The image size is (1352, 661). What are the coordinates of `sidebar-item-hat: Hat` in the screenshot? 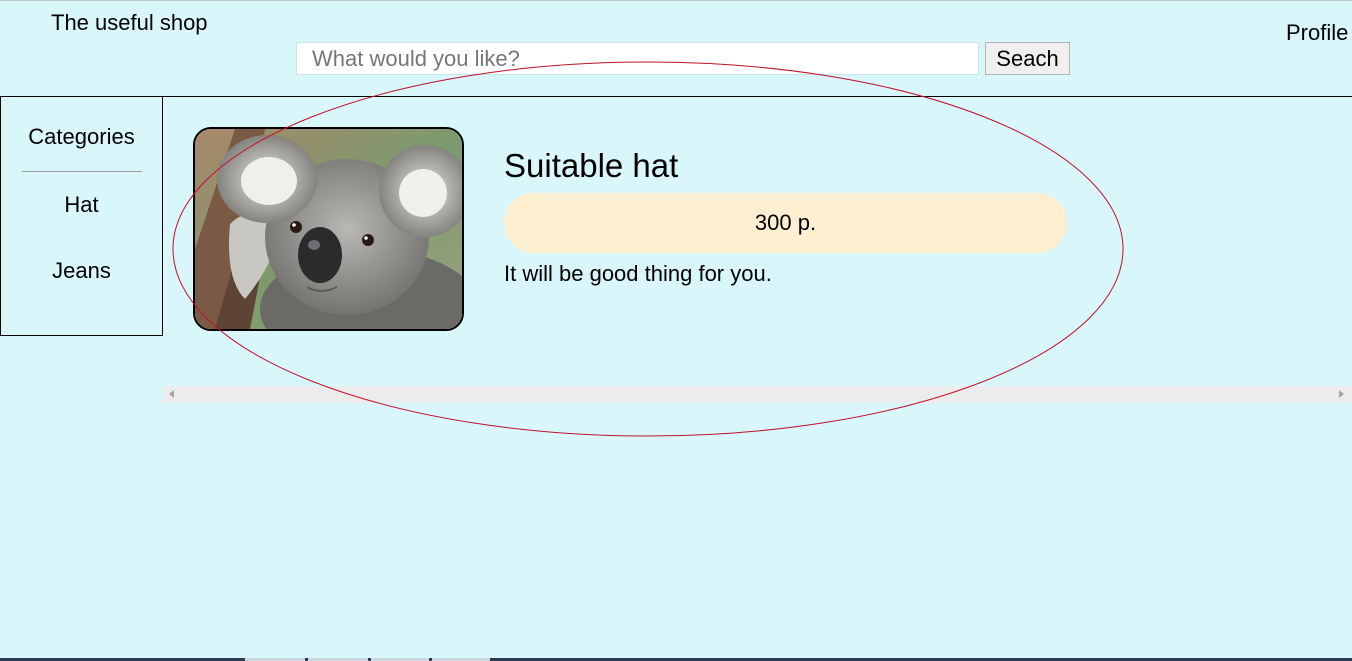 It's located at (81, 205).